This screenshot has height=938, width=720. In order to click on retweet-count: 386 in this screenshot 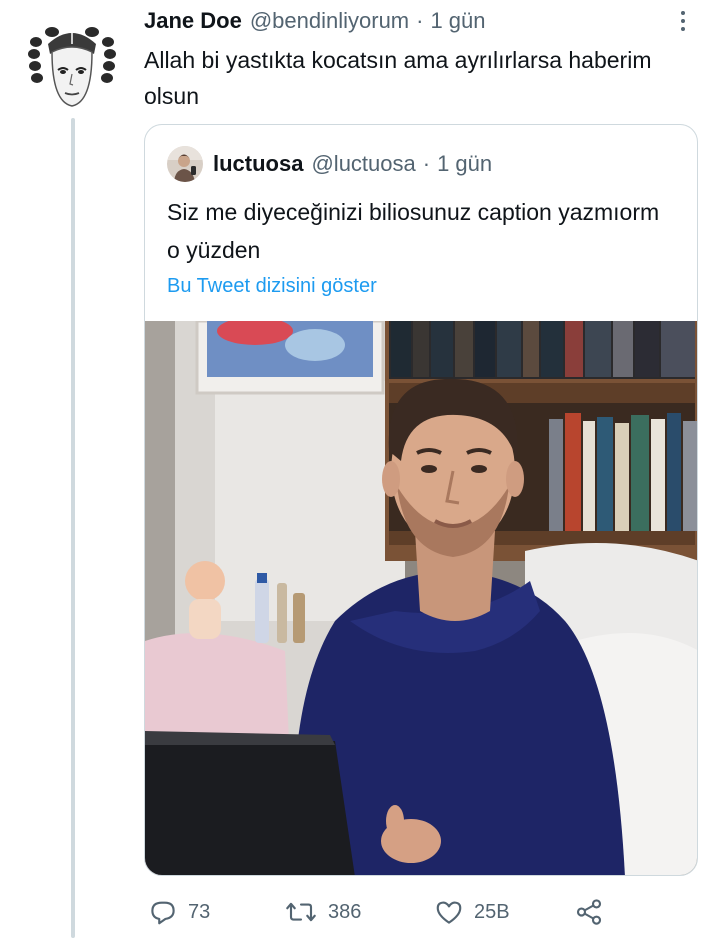, I will do `click(345, 911)`.